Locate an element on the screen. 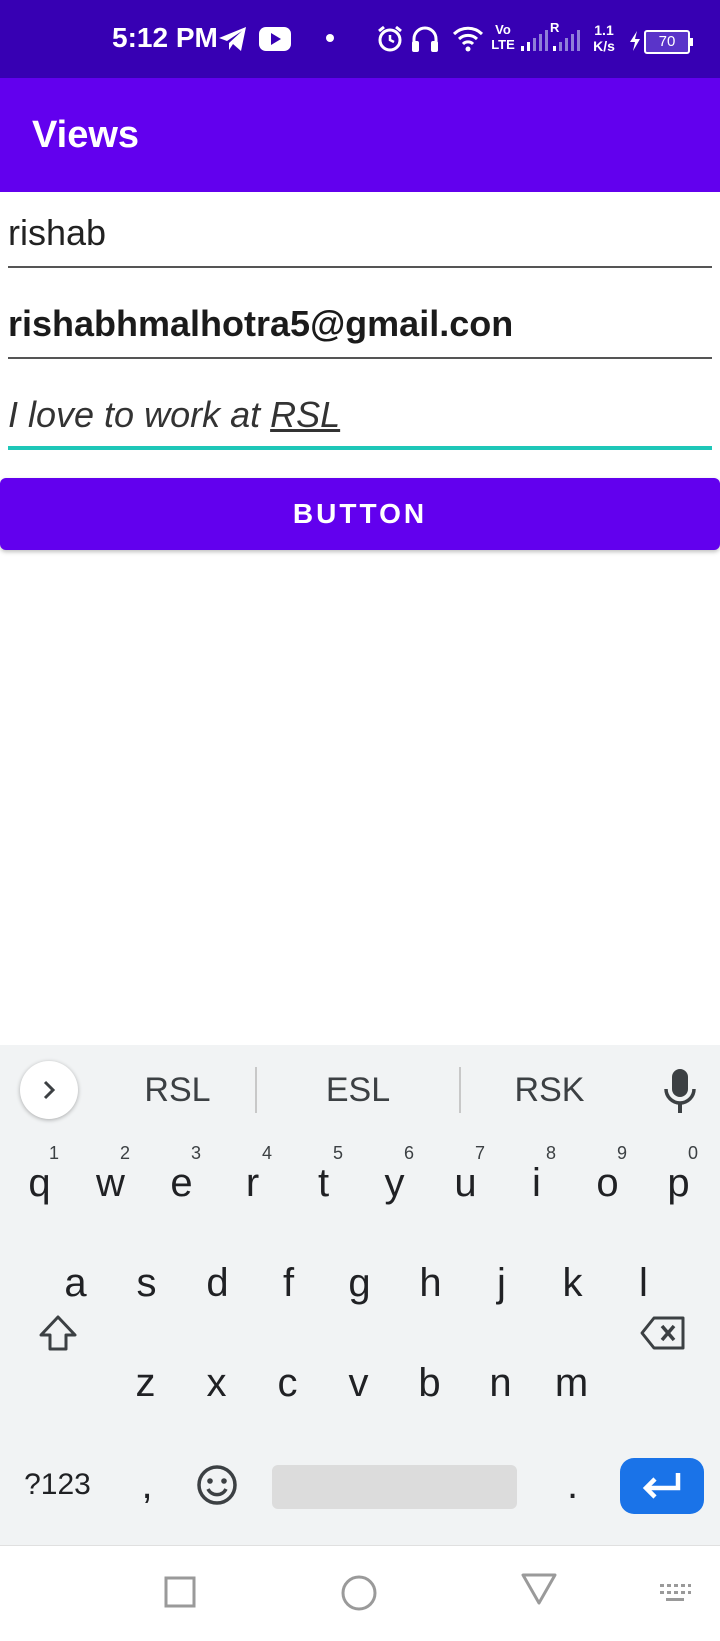 This screenshot has width=720, height=1641. emoji-icon is located at coordinates (217, 1485).